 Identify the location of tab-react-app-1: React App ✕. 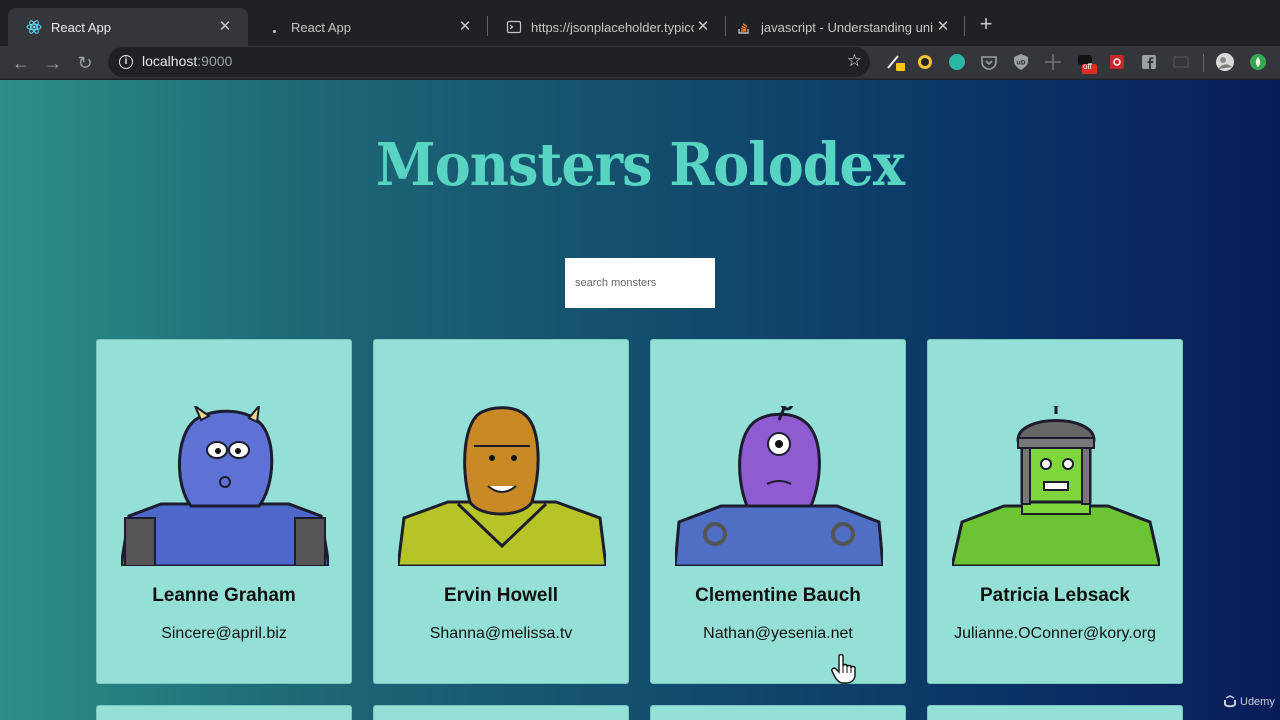
(128, 27).